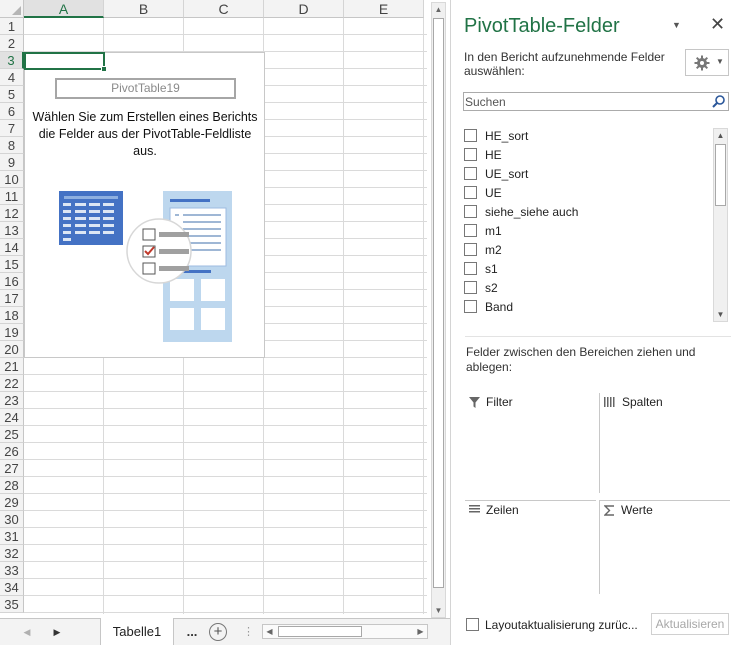 Image resolution: width=744 pixels, height=645 pixels. What do you see at coordinates (12, 111) in the screenshot?
I see `row-header: 6` at bounding box center [12, 111].